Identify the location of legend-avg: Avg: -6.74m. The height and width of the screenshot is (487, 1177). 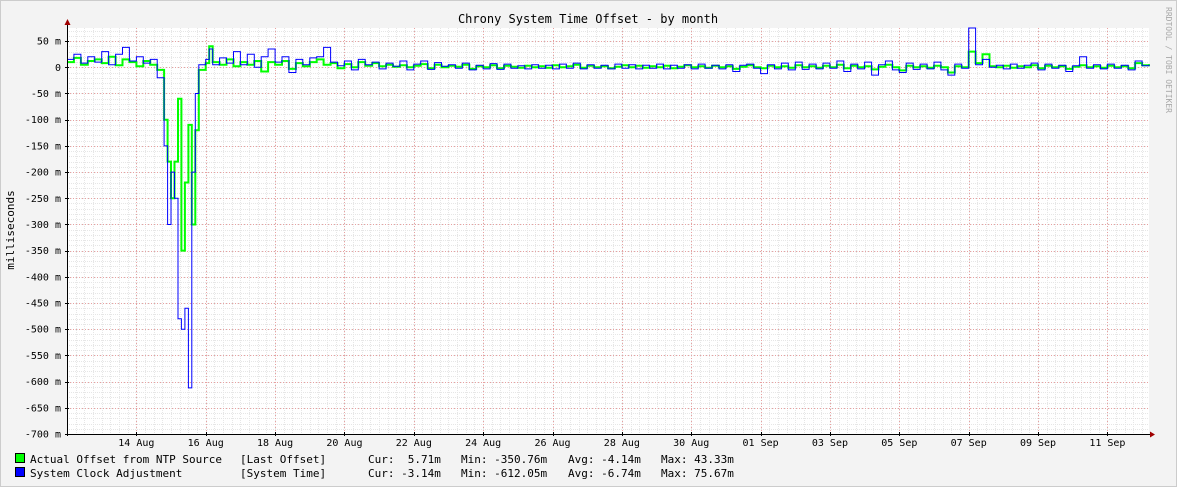
(604, 473).